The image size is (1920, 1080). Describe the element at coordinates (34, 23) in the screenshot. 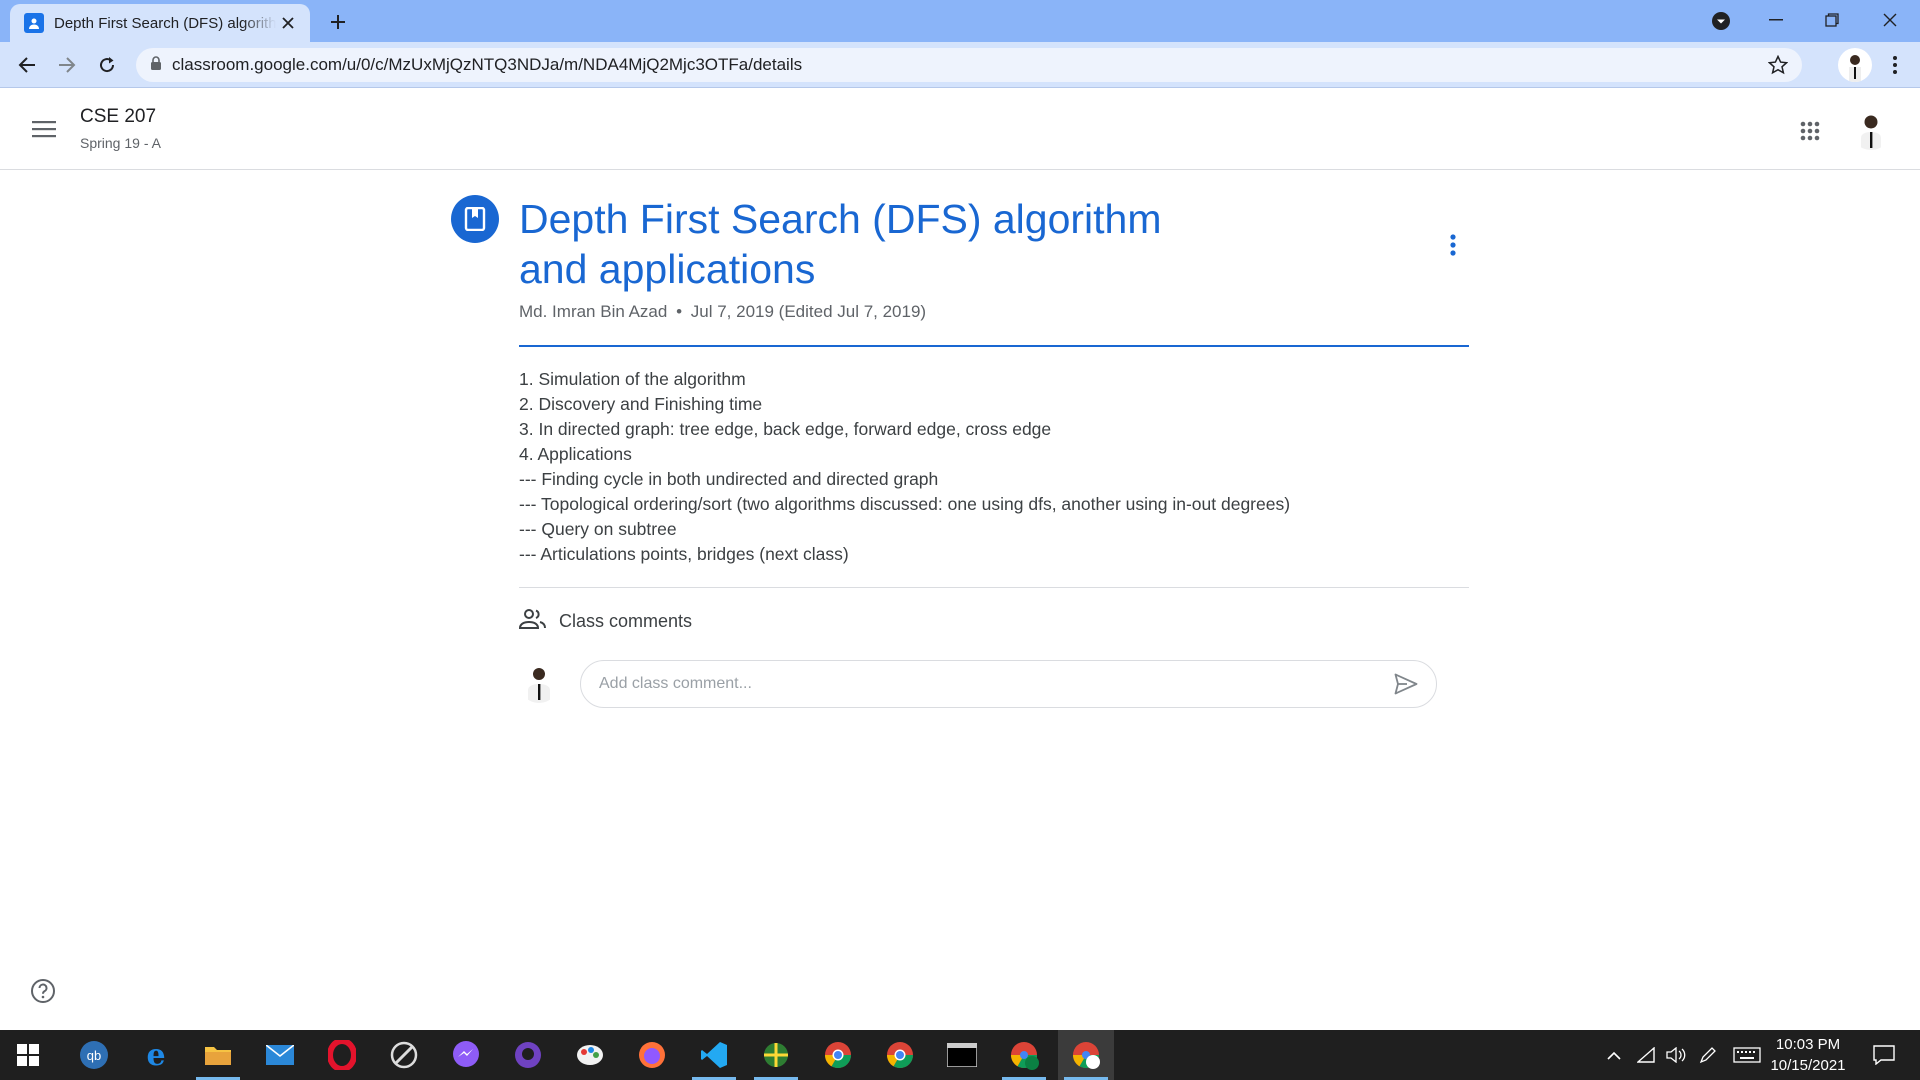

I see `classroom-favicon-icon` at that location.